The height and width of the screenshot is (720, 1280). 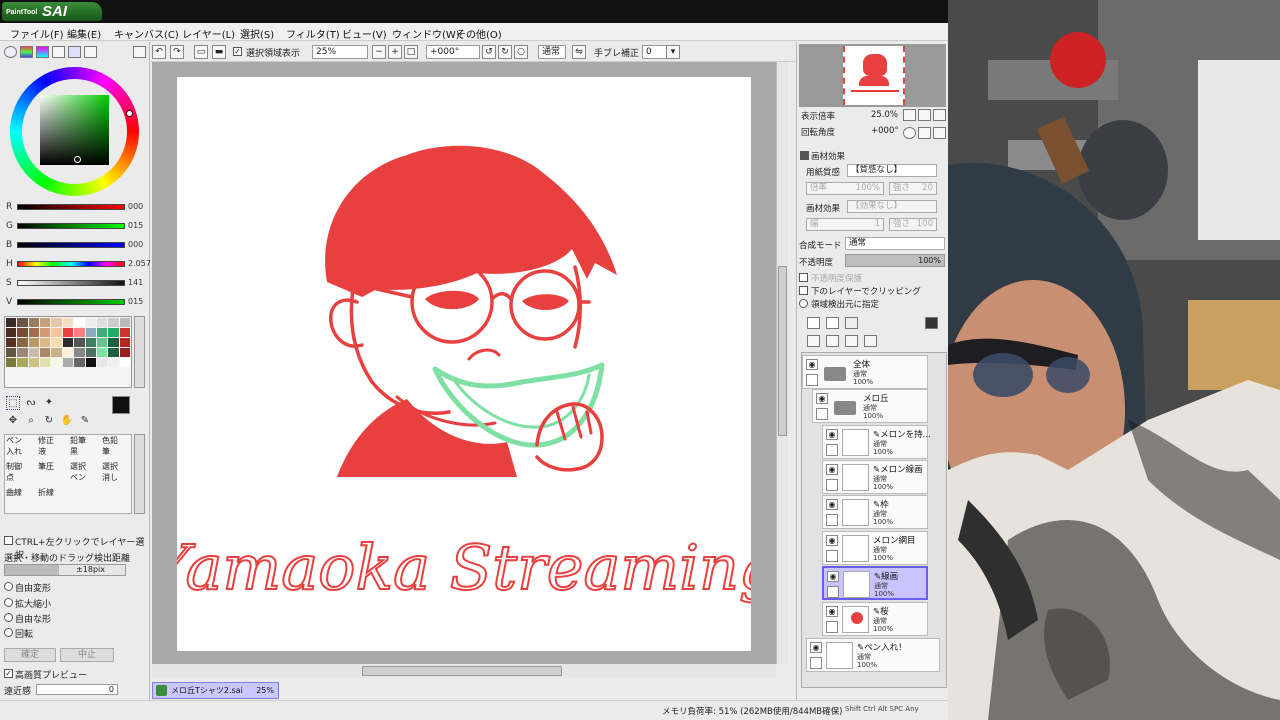 What do you see at coordinates (8, 586) in the screenshot?
I see `radio-free-transform` at bounding box center [8, 586].